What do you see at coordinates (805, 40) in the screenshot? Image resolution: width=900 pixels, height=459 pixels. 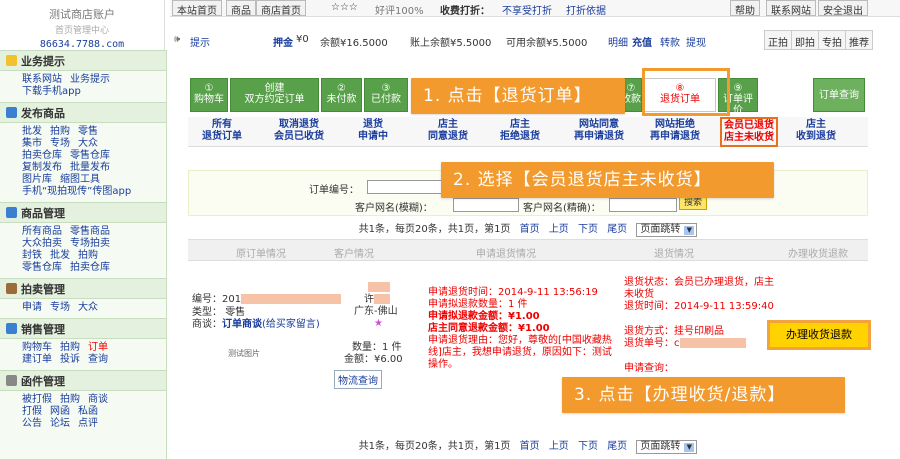 I see `tab-jipai: 即拍` at bounding box center [805, 40].